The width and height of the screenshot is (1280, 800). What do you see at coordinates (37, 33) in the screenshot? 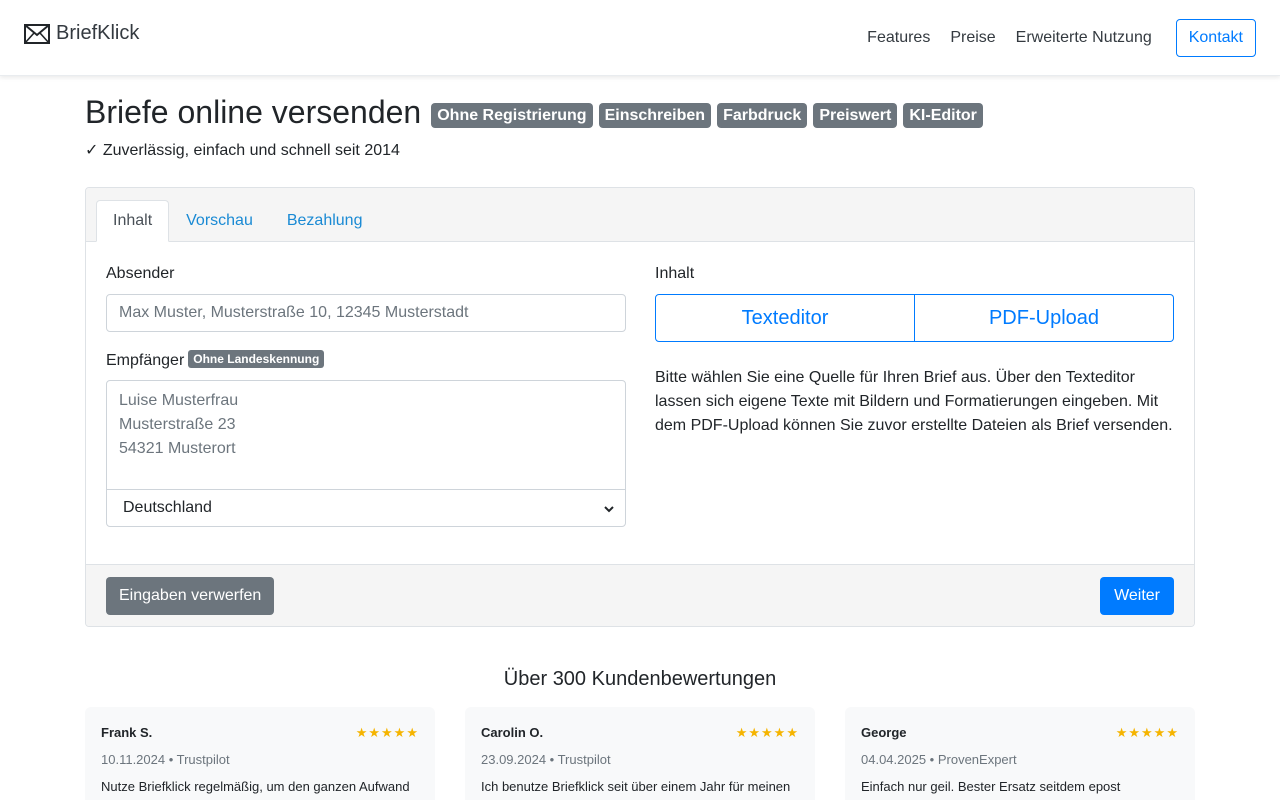
I see `envelope-icon` at bounding box center [37, 33].